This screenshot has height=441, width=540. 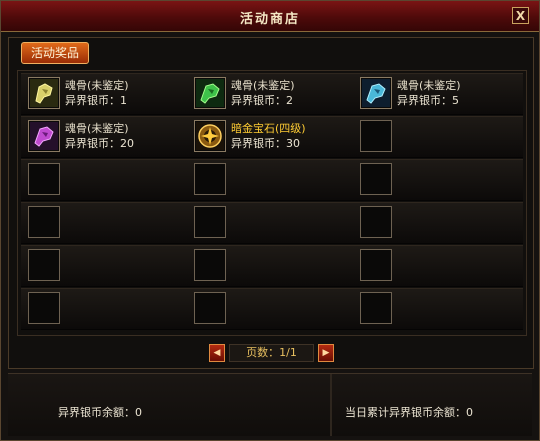 I want to click on prev-page-button: ◀, so click(x=217, y=353).